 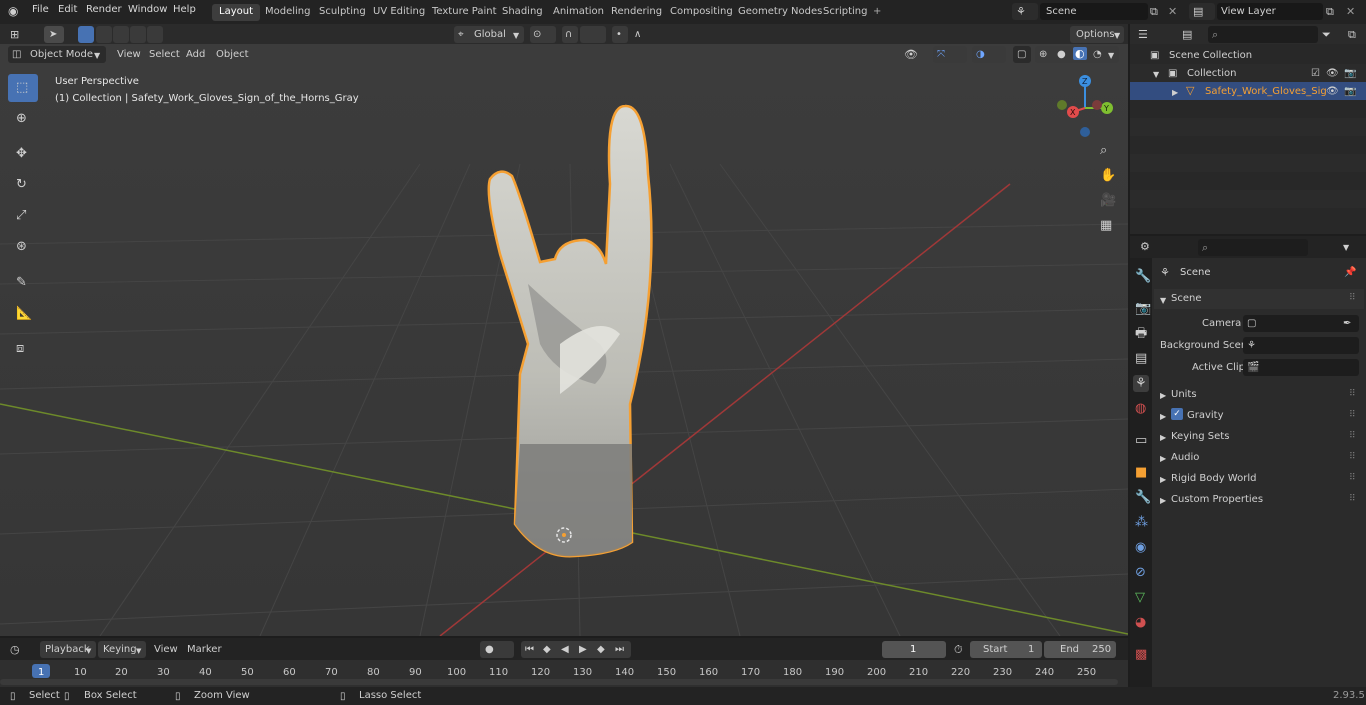 I want to click on outliner-row-scene-collection: ▣ Scene Collection, so click(x=1248, y=55).